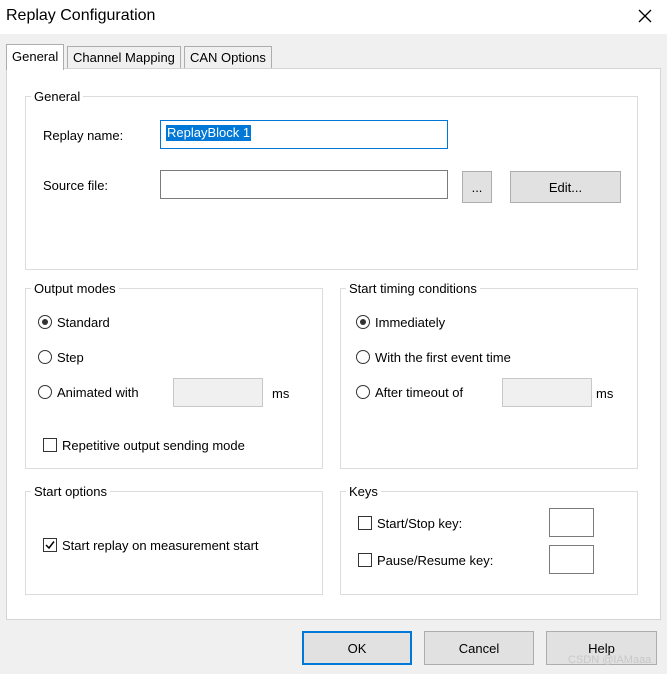  What do you see at coordinates (413, 288) in the screenshot?
I see `start-timing-group-label: Start timing conditions` at bounding box center [413, 288].